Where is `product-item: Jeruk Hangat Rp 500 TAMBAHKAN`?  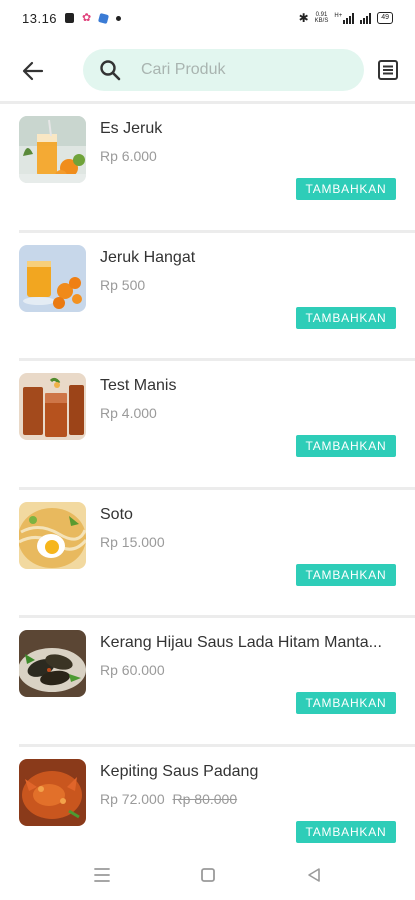
product-item: Jeruk Hangat Rp 500 TAMBAHKAN is located at coordinates (207, 297).